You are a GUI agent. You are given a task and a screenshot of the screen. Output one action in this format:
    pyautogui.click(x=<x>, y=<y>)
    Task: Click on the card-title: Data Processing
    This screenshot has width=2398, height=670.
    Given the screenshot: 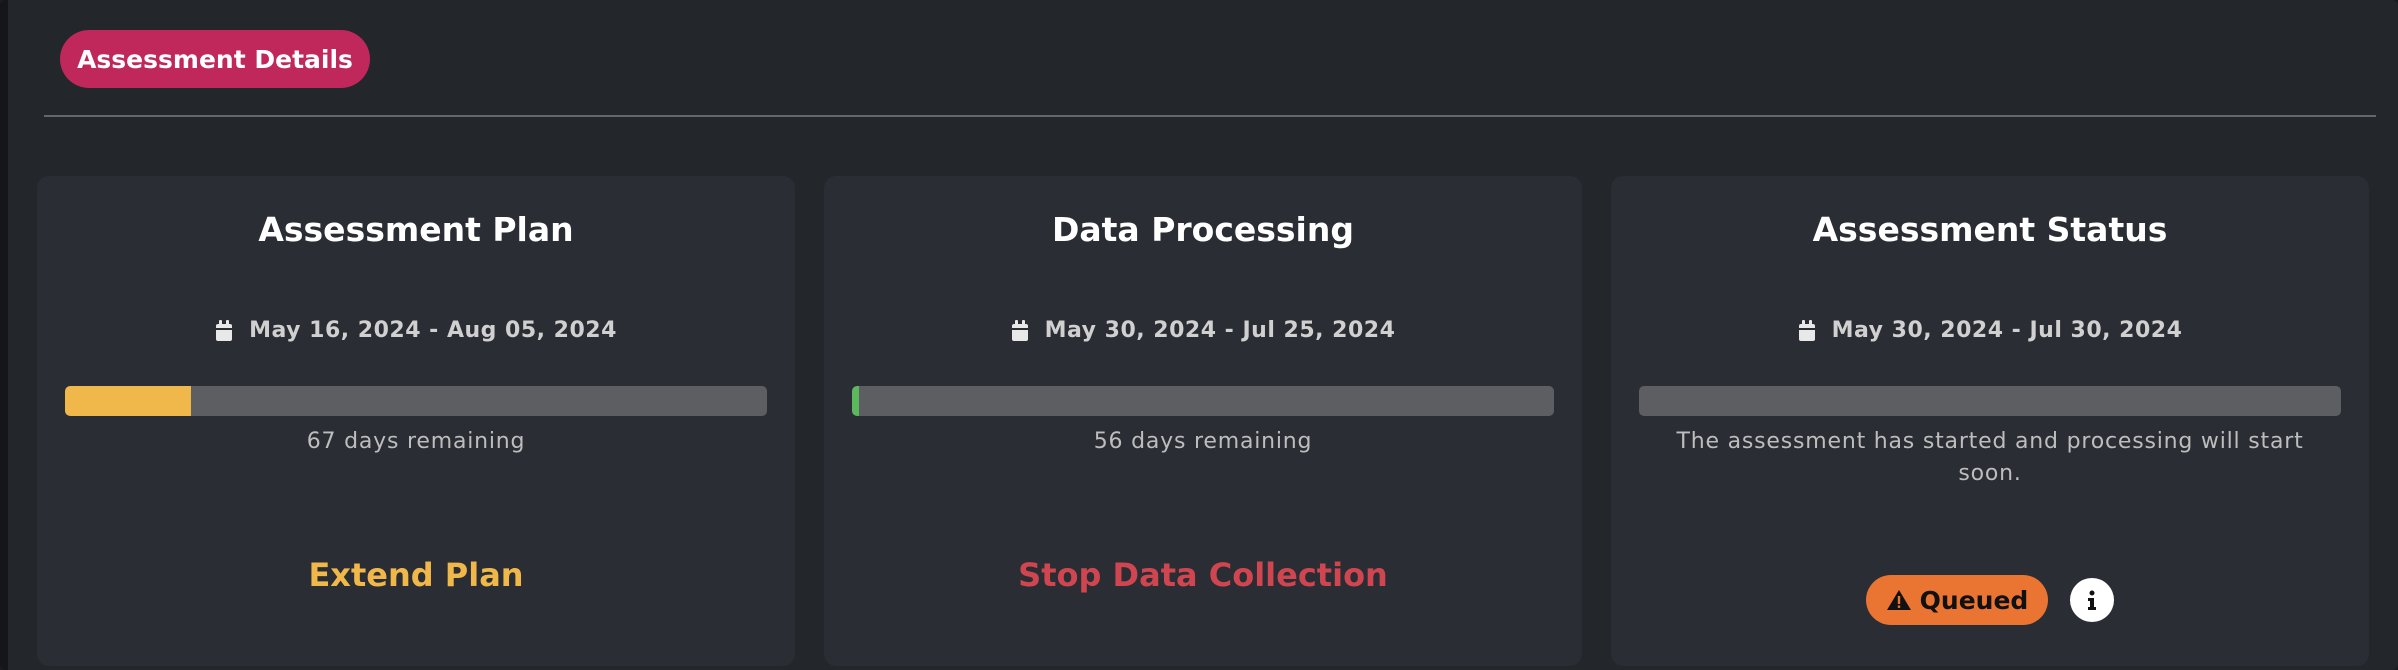 What is the action you would take?
    pyautogui.click(x=1203, y=229)
    